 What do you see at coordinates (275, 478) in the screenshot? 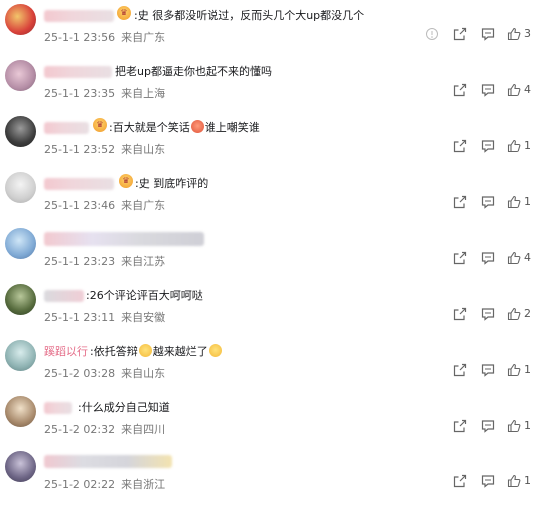
I see `comment-row: 25-1-2 02:22 来自浙江 1` at bounding box center [275, 478].